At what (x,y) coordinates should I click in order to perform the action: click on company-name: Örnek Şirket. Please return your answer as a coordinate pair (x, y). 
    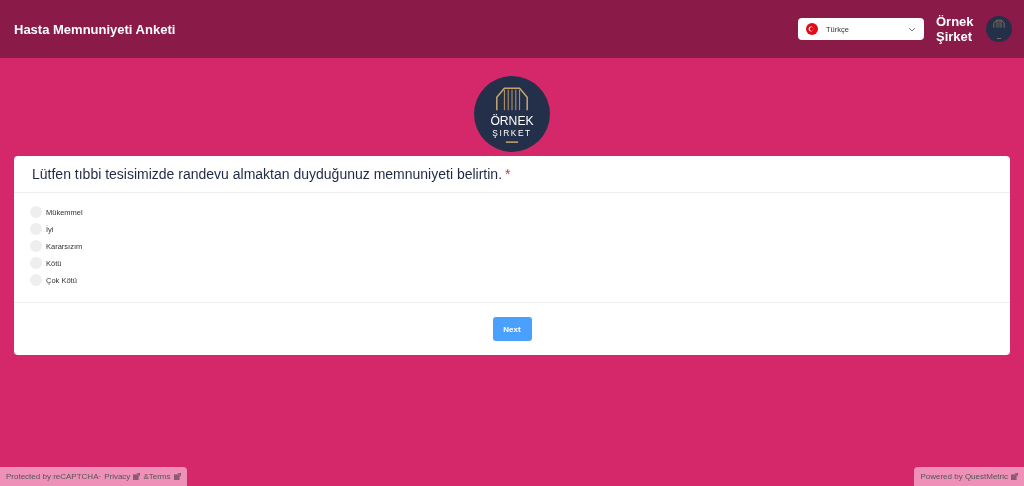
    Looking at the image, I should click on (955, 29).